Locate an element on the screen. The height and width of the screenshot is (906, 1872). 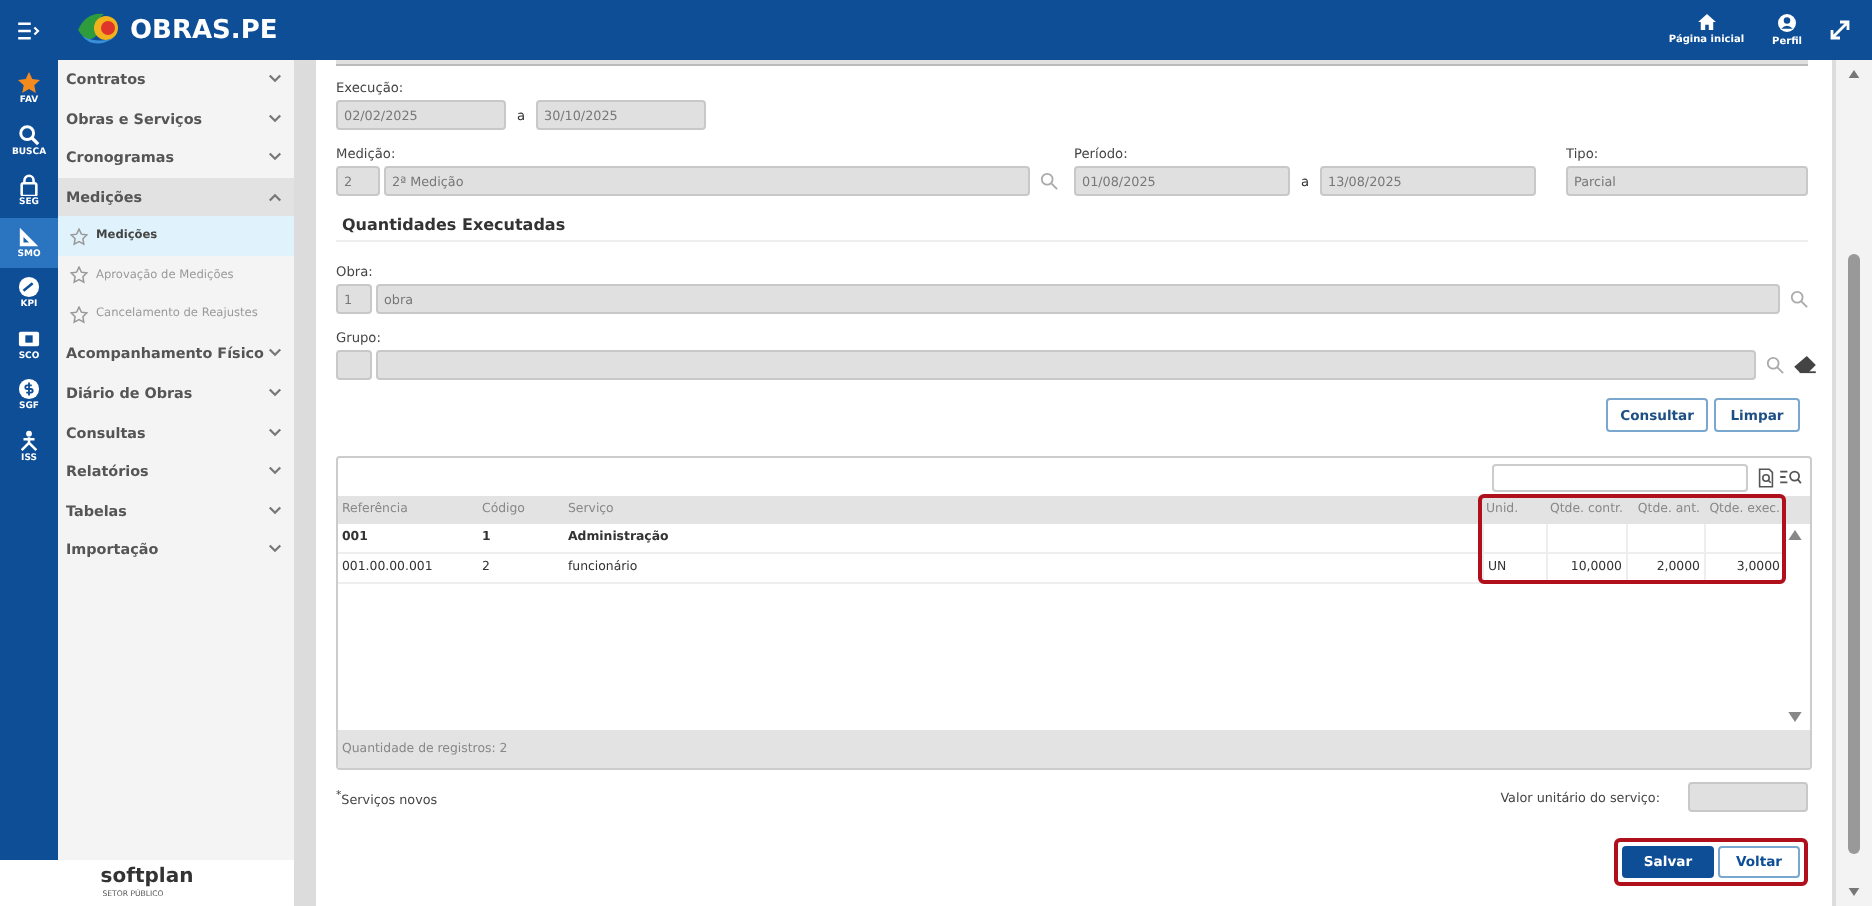
logo-icon is located at coordinates (98, 30).